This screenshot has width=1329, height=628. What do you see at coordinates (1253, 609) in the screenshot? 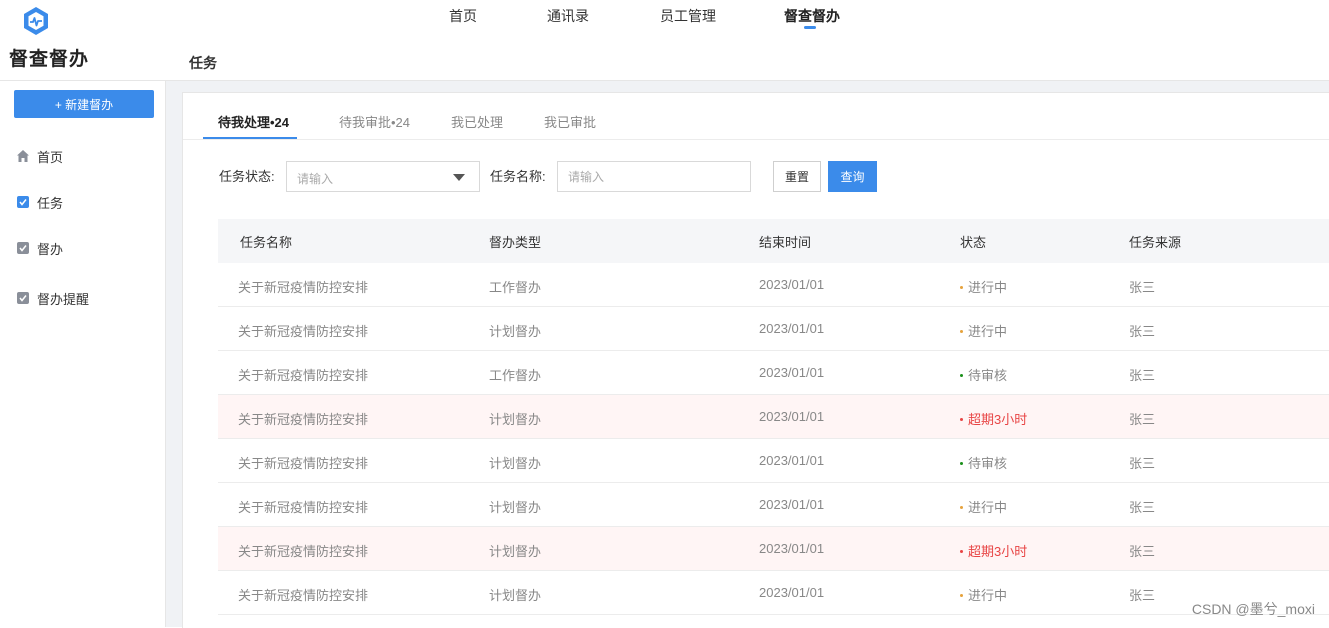
I see `watermark: CSDN @墨兮_moxi` at bounding box center [1253, 609].